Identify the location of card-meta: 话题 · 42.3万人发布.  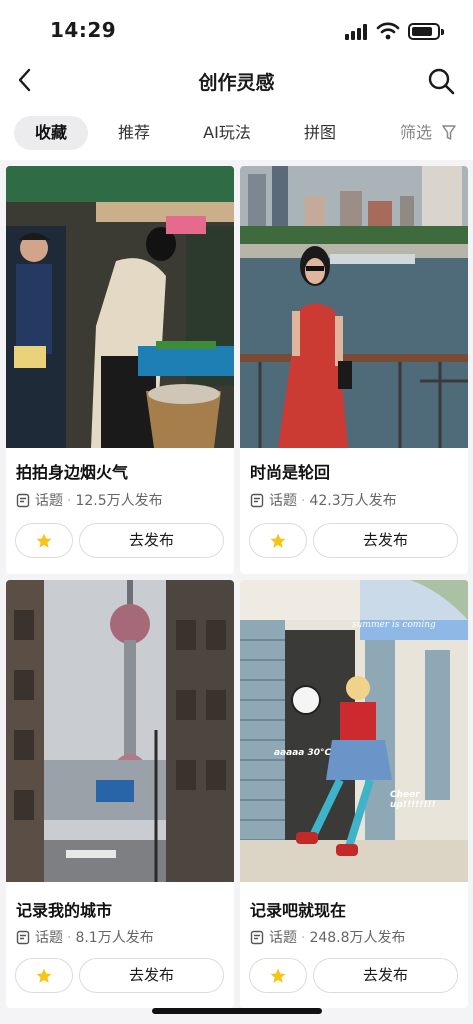
(323, 500).